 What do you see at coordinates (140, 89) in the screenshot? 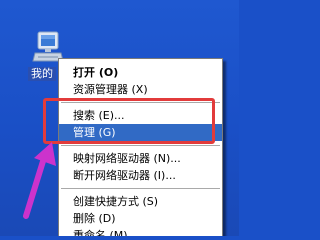
I see `menu-item-explorer: 资源管理器 (X)` at bounding box center [140, 89].